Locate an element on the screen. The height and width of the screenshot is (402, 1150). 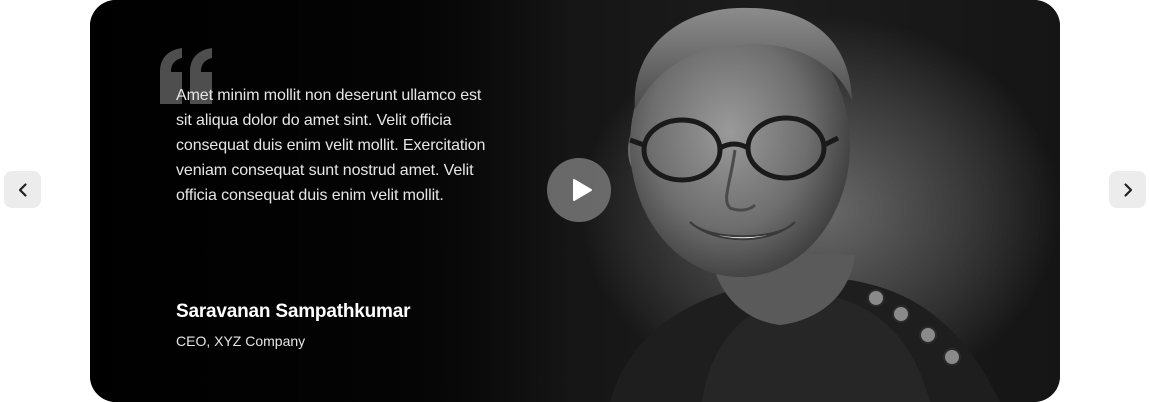
play-video-button is located at coordinates (579, 190).